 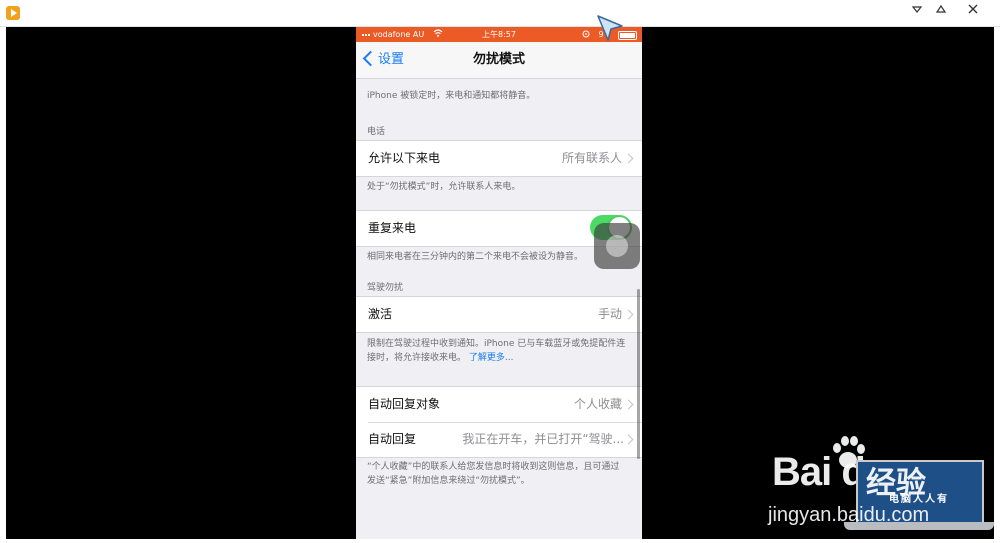 I want to click on repeated-calls-footer: 相同来电者在三分钟内的第二个来电不会被设为静音。, so click(x=475, y=257).